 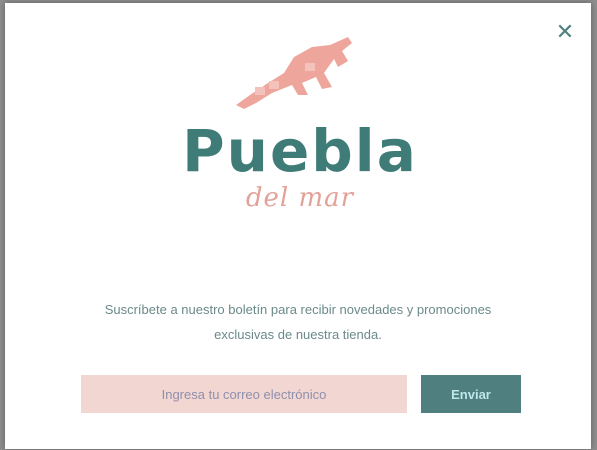 I want to click on message-line-2: exclusivas de nuestra tienda., so click(x=298, y=334).